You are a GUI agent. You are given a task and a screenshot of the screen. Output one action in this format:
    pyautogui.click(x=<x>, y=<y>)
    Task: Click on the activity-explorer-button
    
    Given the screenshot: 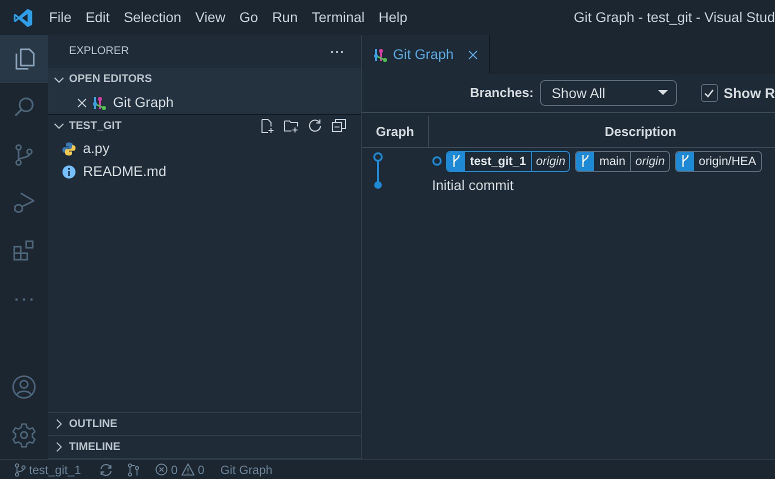 What is the action you would take?
    pyautogui.click(x=24, y=59)
    